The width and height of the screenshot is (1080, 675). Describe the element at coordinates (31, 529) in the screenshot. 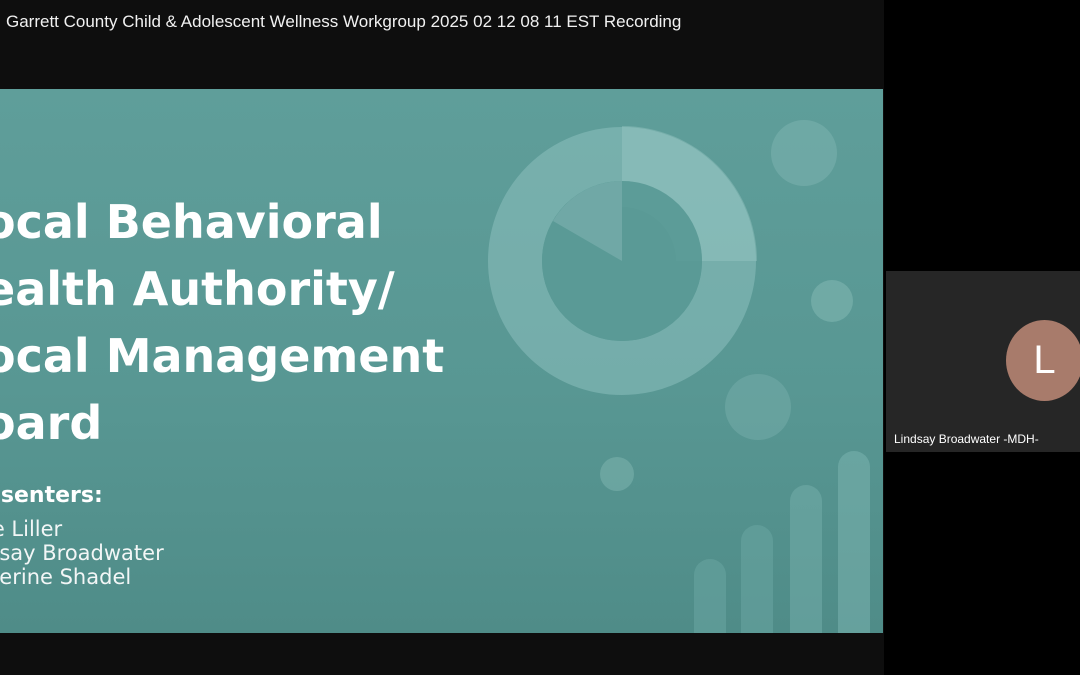

I see `presenter-name: ie Liller` at that location.